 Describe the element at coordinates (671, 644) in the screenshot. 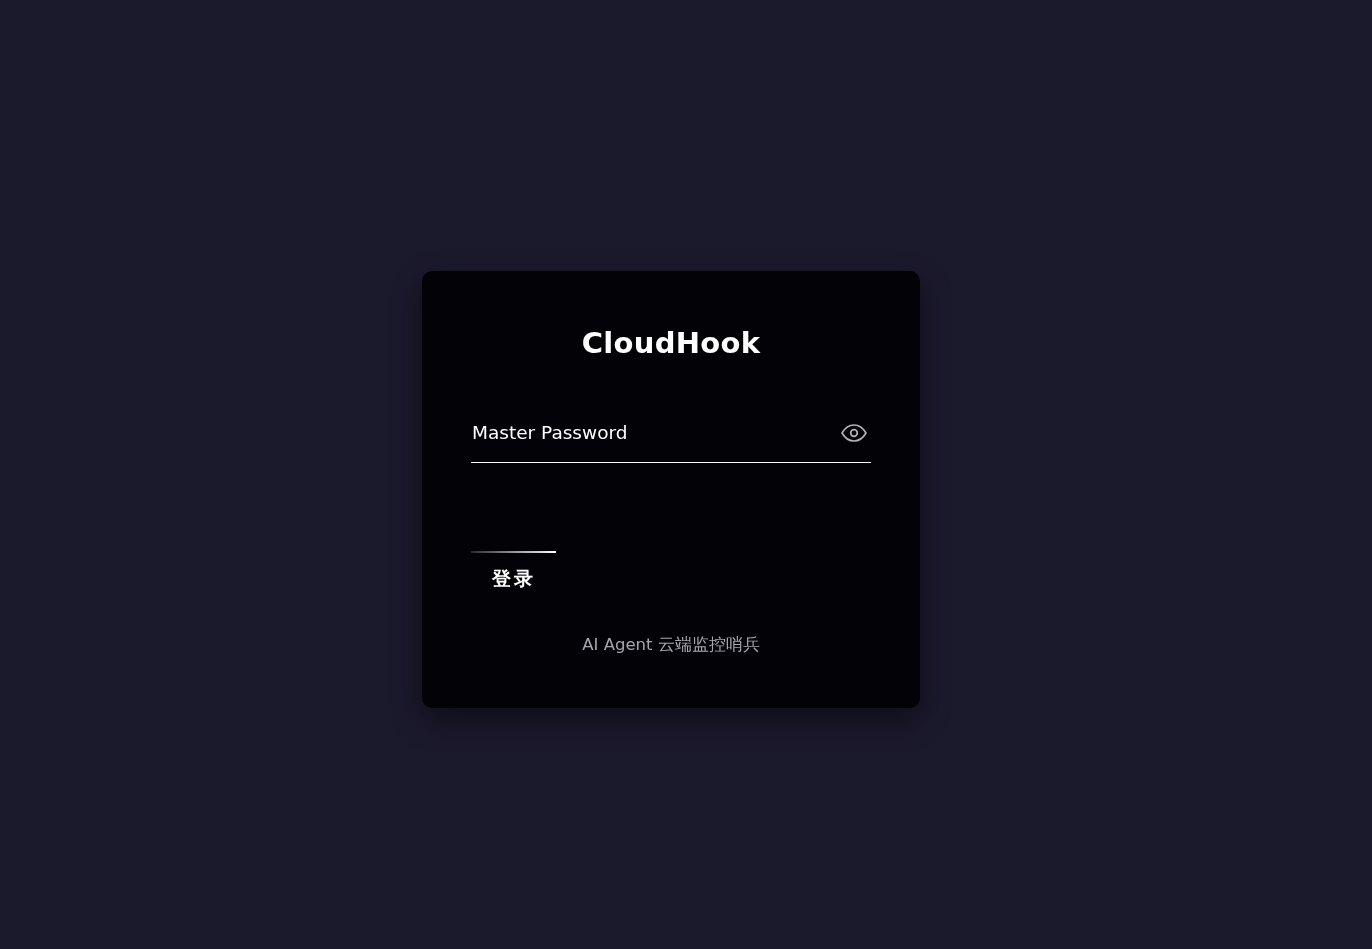

I see `tagline: AI Agent 云端监控哨兵` at that location.